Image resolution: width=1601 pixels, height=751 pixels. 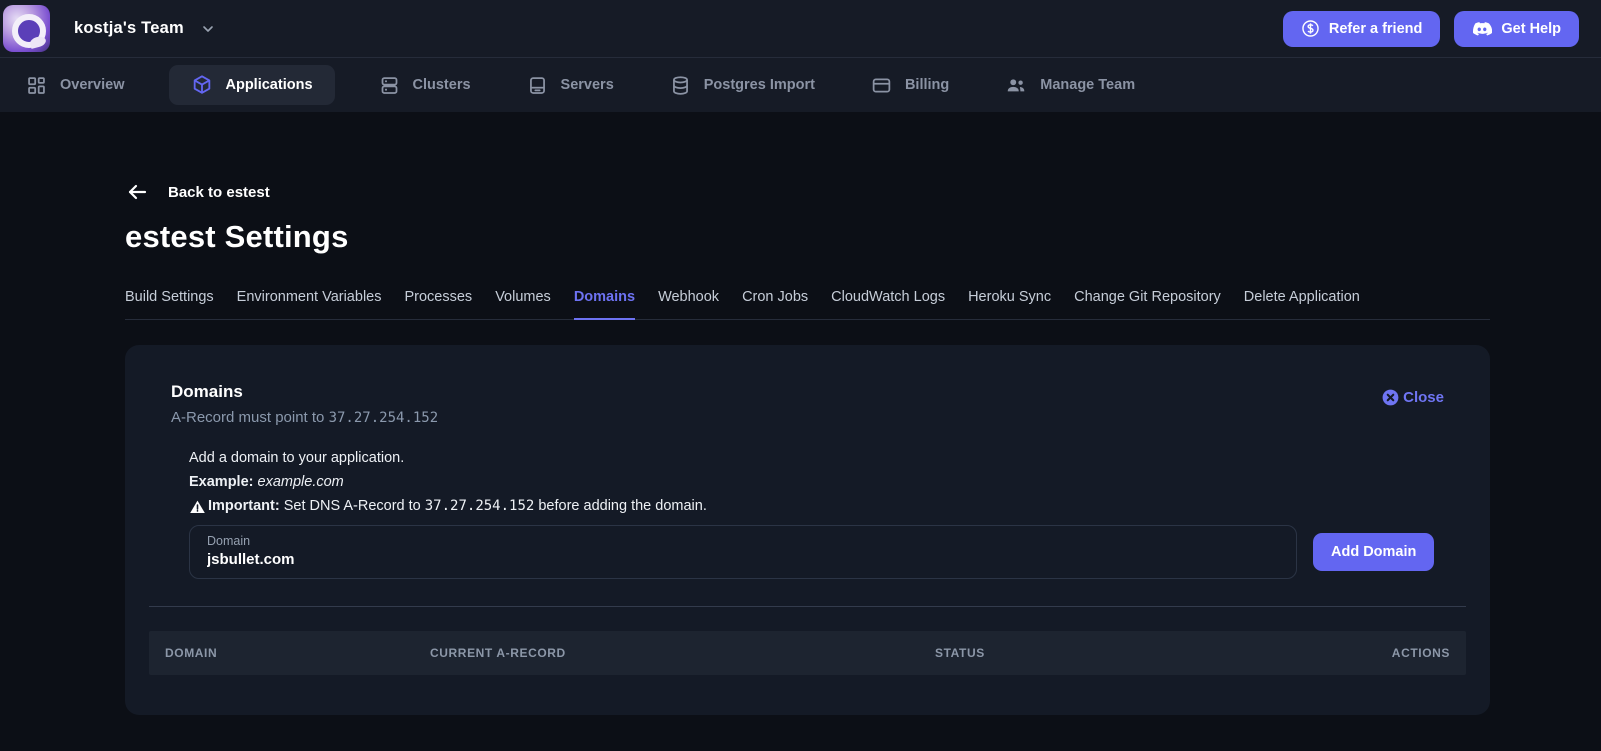 I want to click on domain-field-label: Domain, so click(x=229, y=541).